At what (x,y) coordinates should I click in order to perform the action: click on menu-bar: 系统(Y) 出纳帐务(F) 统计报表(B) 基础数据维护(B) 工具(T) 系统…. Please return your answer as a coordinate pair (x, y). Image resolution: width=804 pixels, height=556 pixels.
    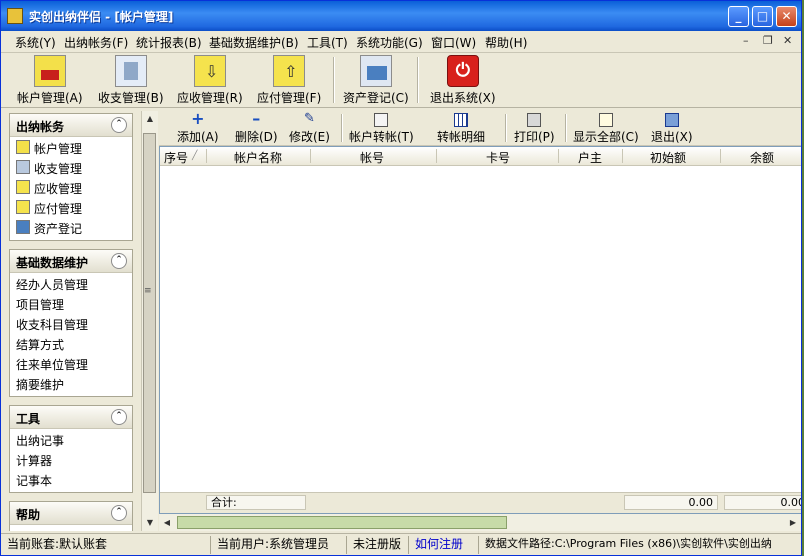
    Looking at the image, I should click on (401, 42).